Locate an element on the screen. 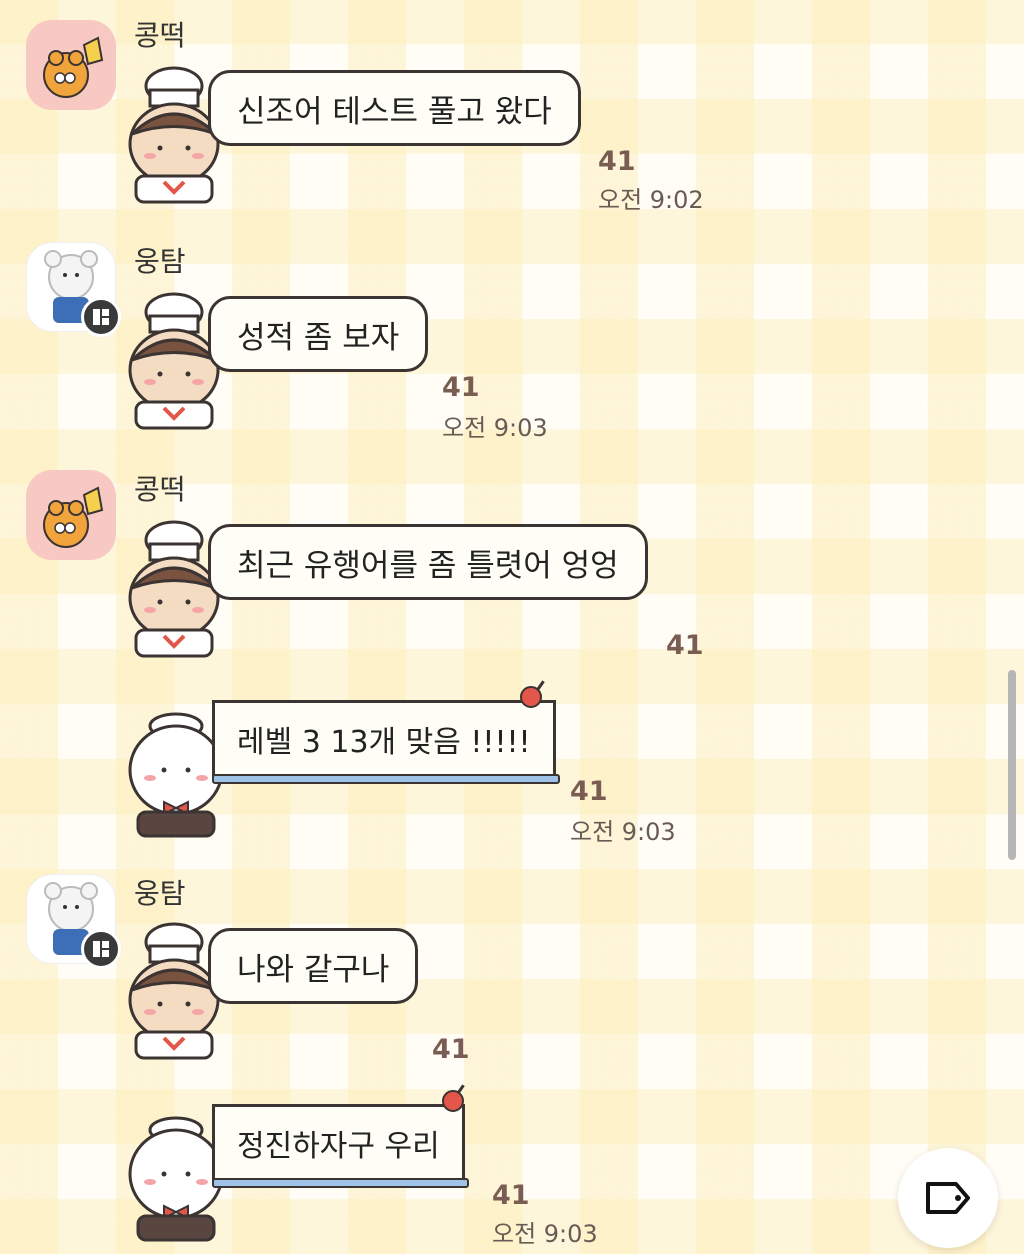 Image resolution: width=1024 pixels, height=1254 pixels. timestamp: 오전 9:02 is located at coordinates (651, 200).